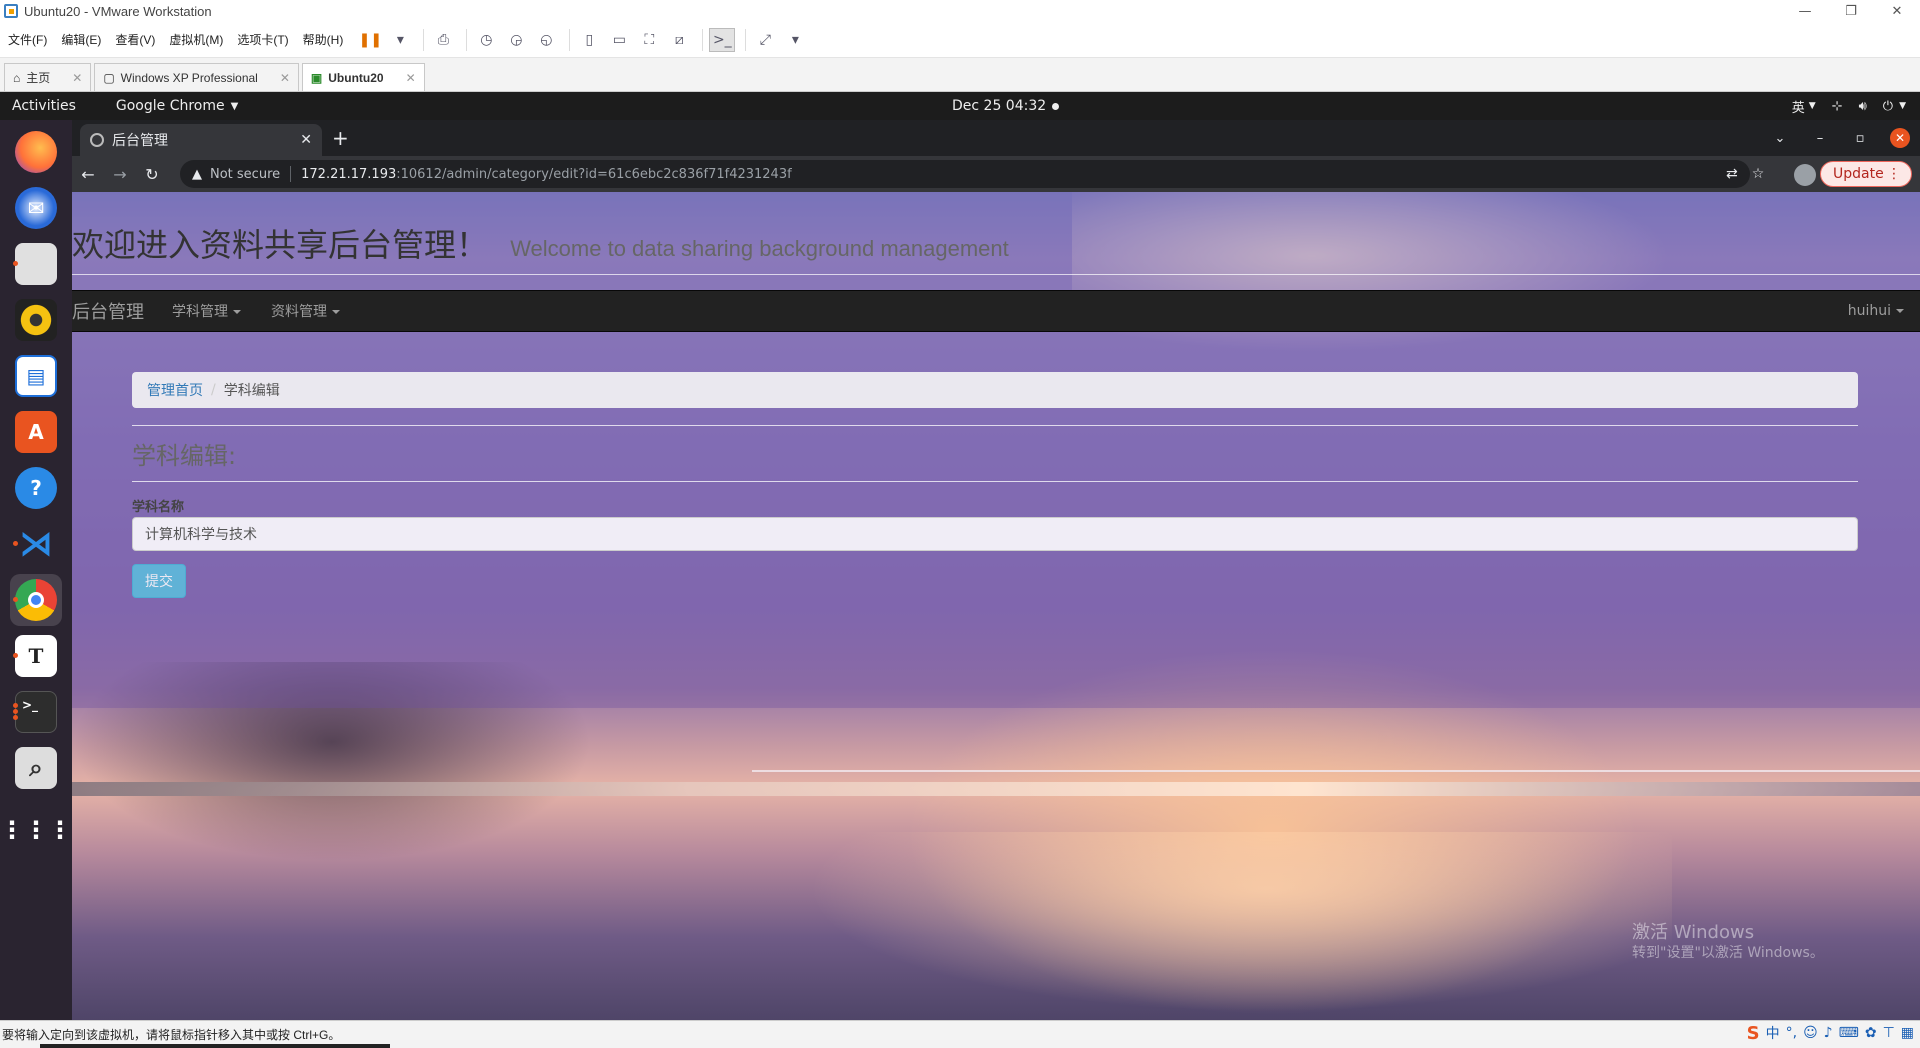 This screenshot has height=1048, width=1920. Describe the element at coordinates (400, 40) in the screenshot. I see `pause-dropdown-icon: ▾` at that location.